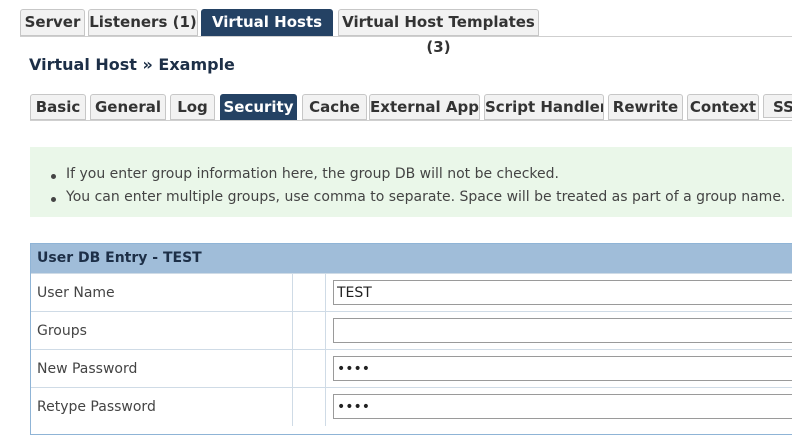 The height and width of the screenshot is (435, 792). Describe the element at coordinates (162, 331) in the screenshot. I see `groups-label: Groups` at that location.